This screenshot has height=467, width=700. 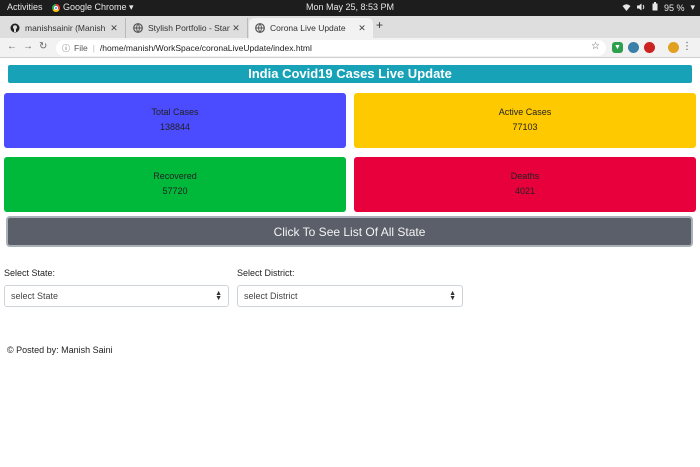 I want to click on browser-menu-icon: ⋮, so click(x=687, y=46).